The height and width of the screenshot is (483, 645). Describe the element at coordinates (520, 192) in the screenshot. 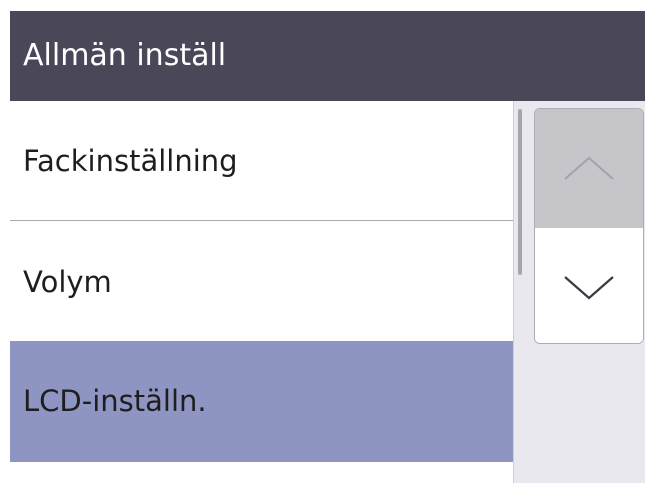

I see `scrollbar-thumb` at that location.